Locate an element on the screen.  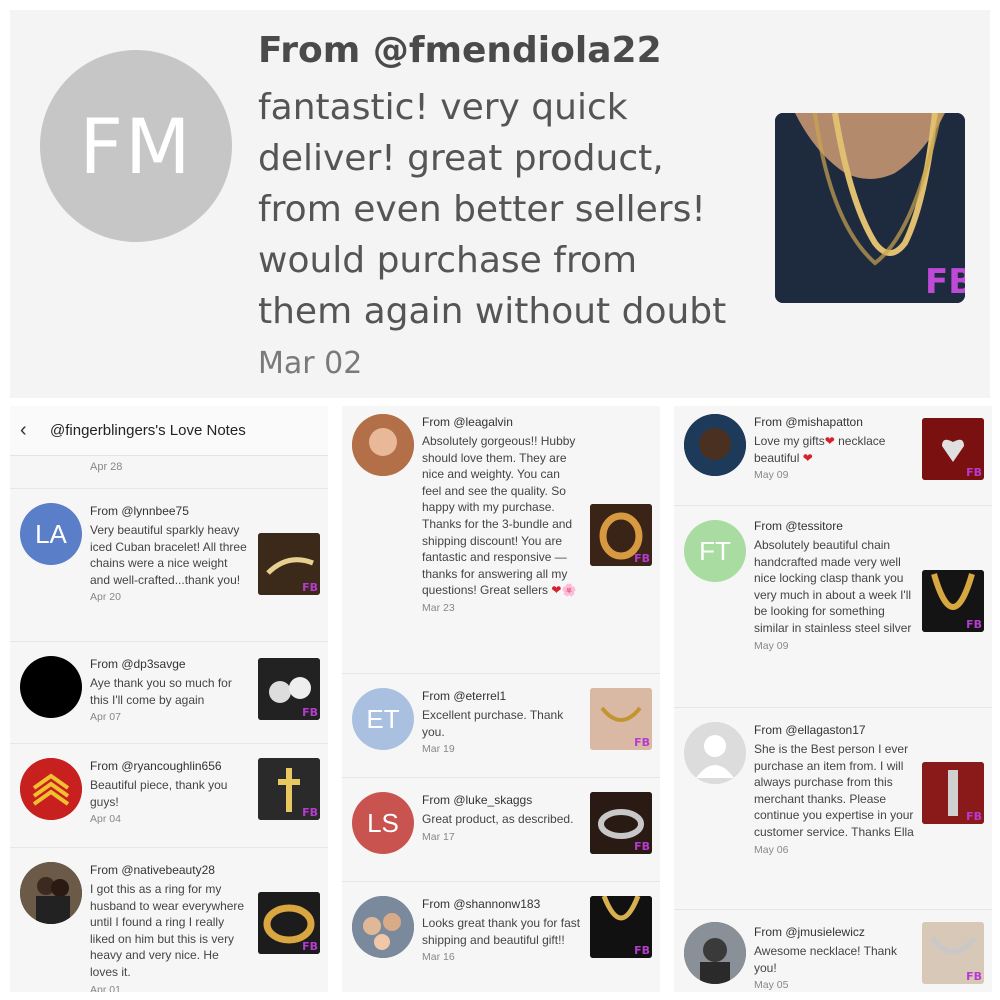
review-author: From @mishapatton is located at coordinates (834, 422).